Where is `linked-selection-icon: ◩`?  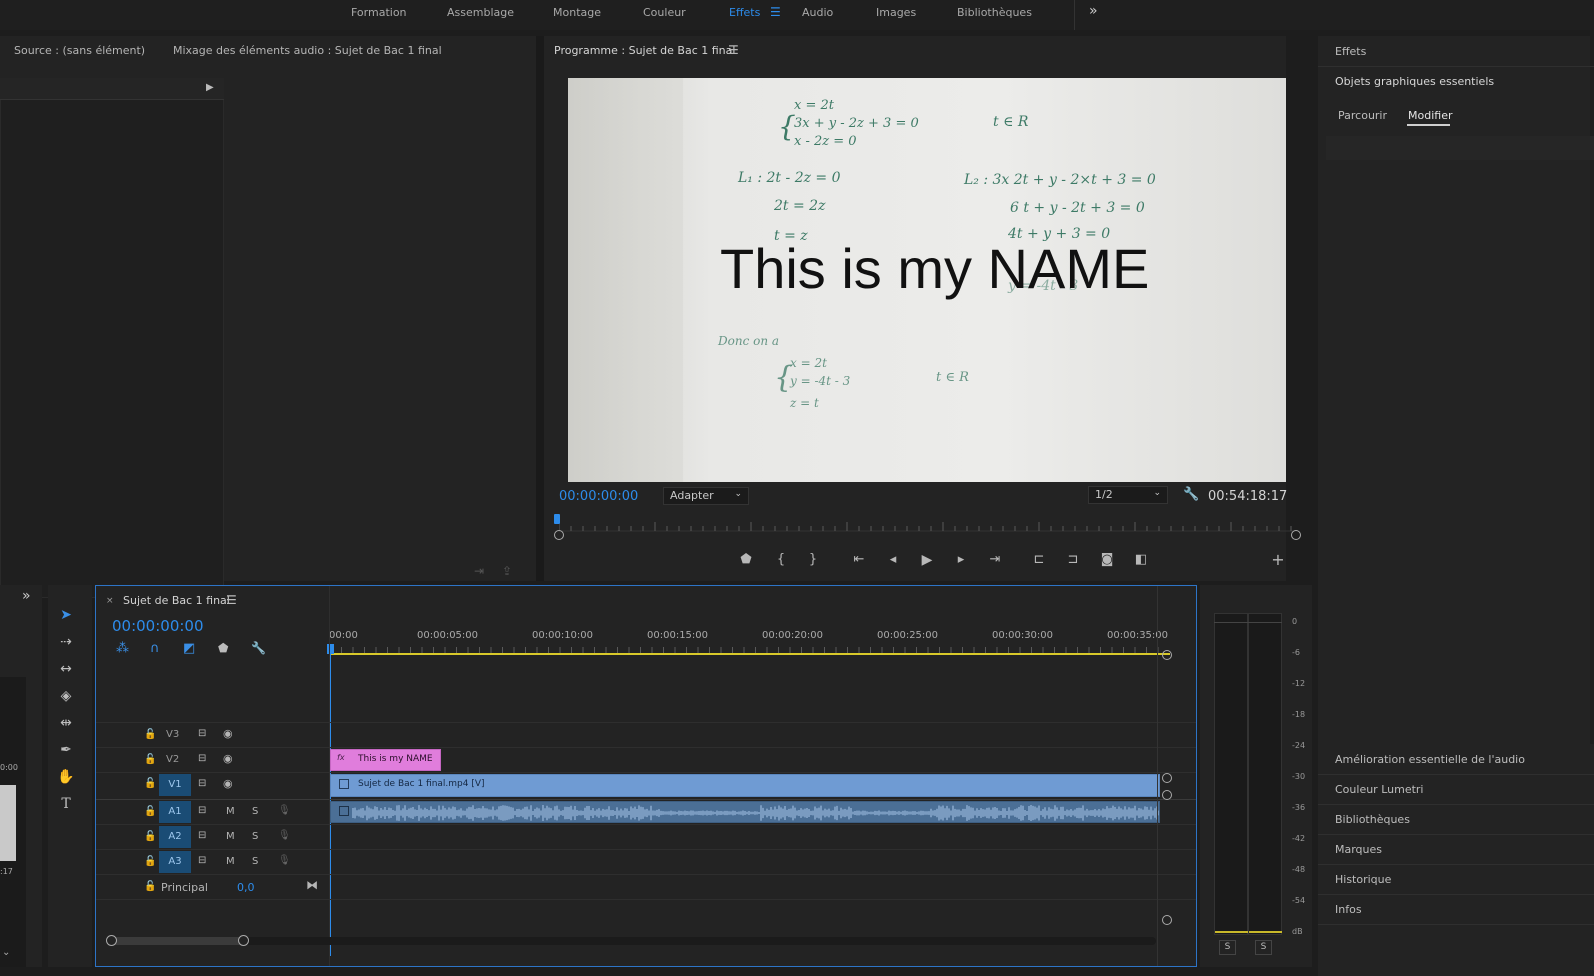
linked-selection-icon: ◩ is located at coordinates (189, 648).